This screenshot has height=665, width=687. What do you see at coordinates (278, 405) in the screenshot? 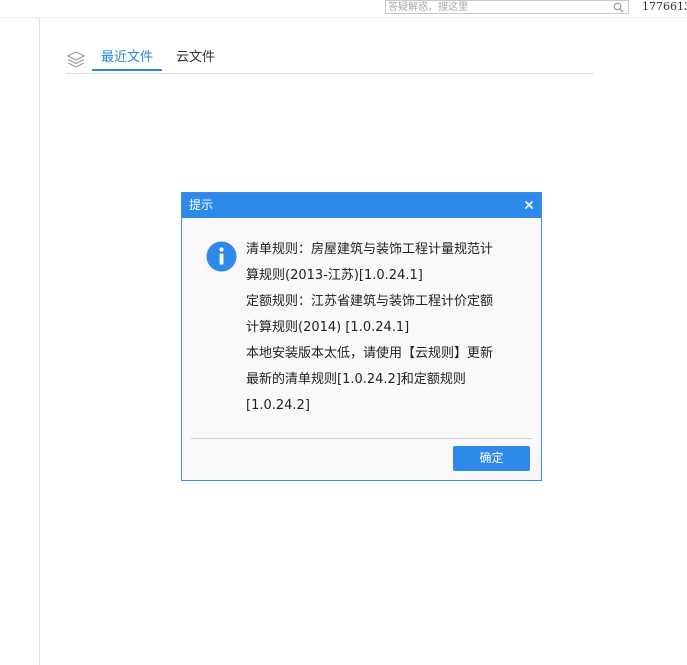
I see `message-line: [1.0.24.2]` at bounding box center [278, 405].